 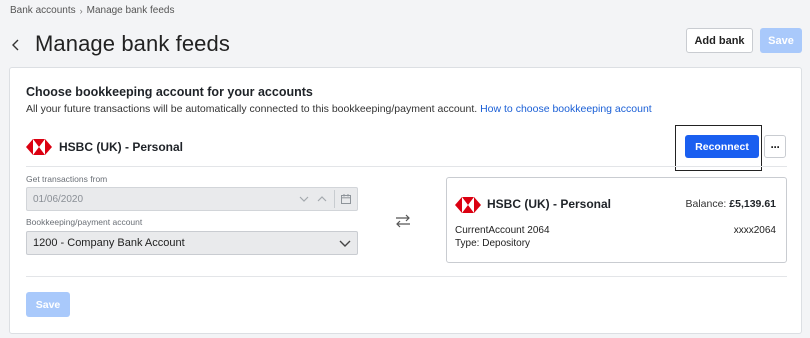 What do you see at coordinates (334, 199) in the screenshot?
I see `input-separator` at bounding box center [334, 199].